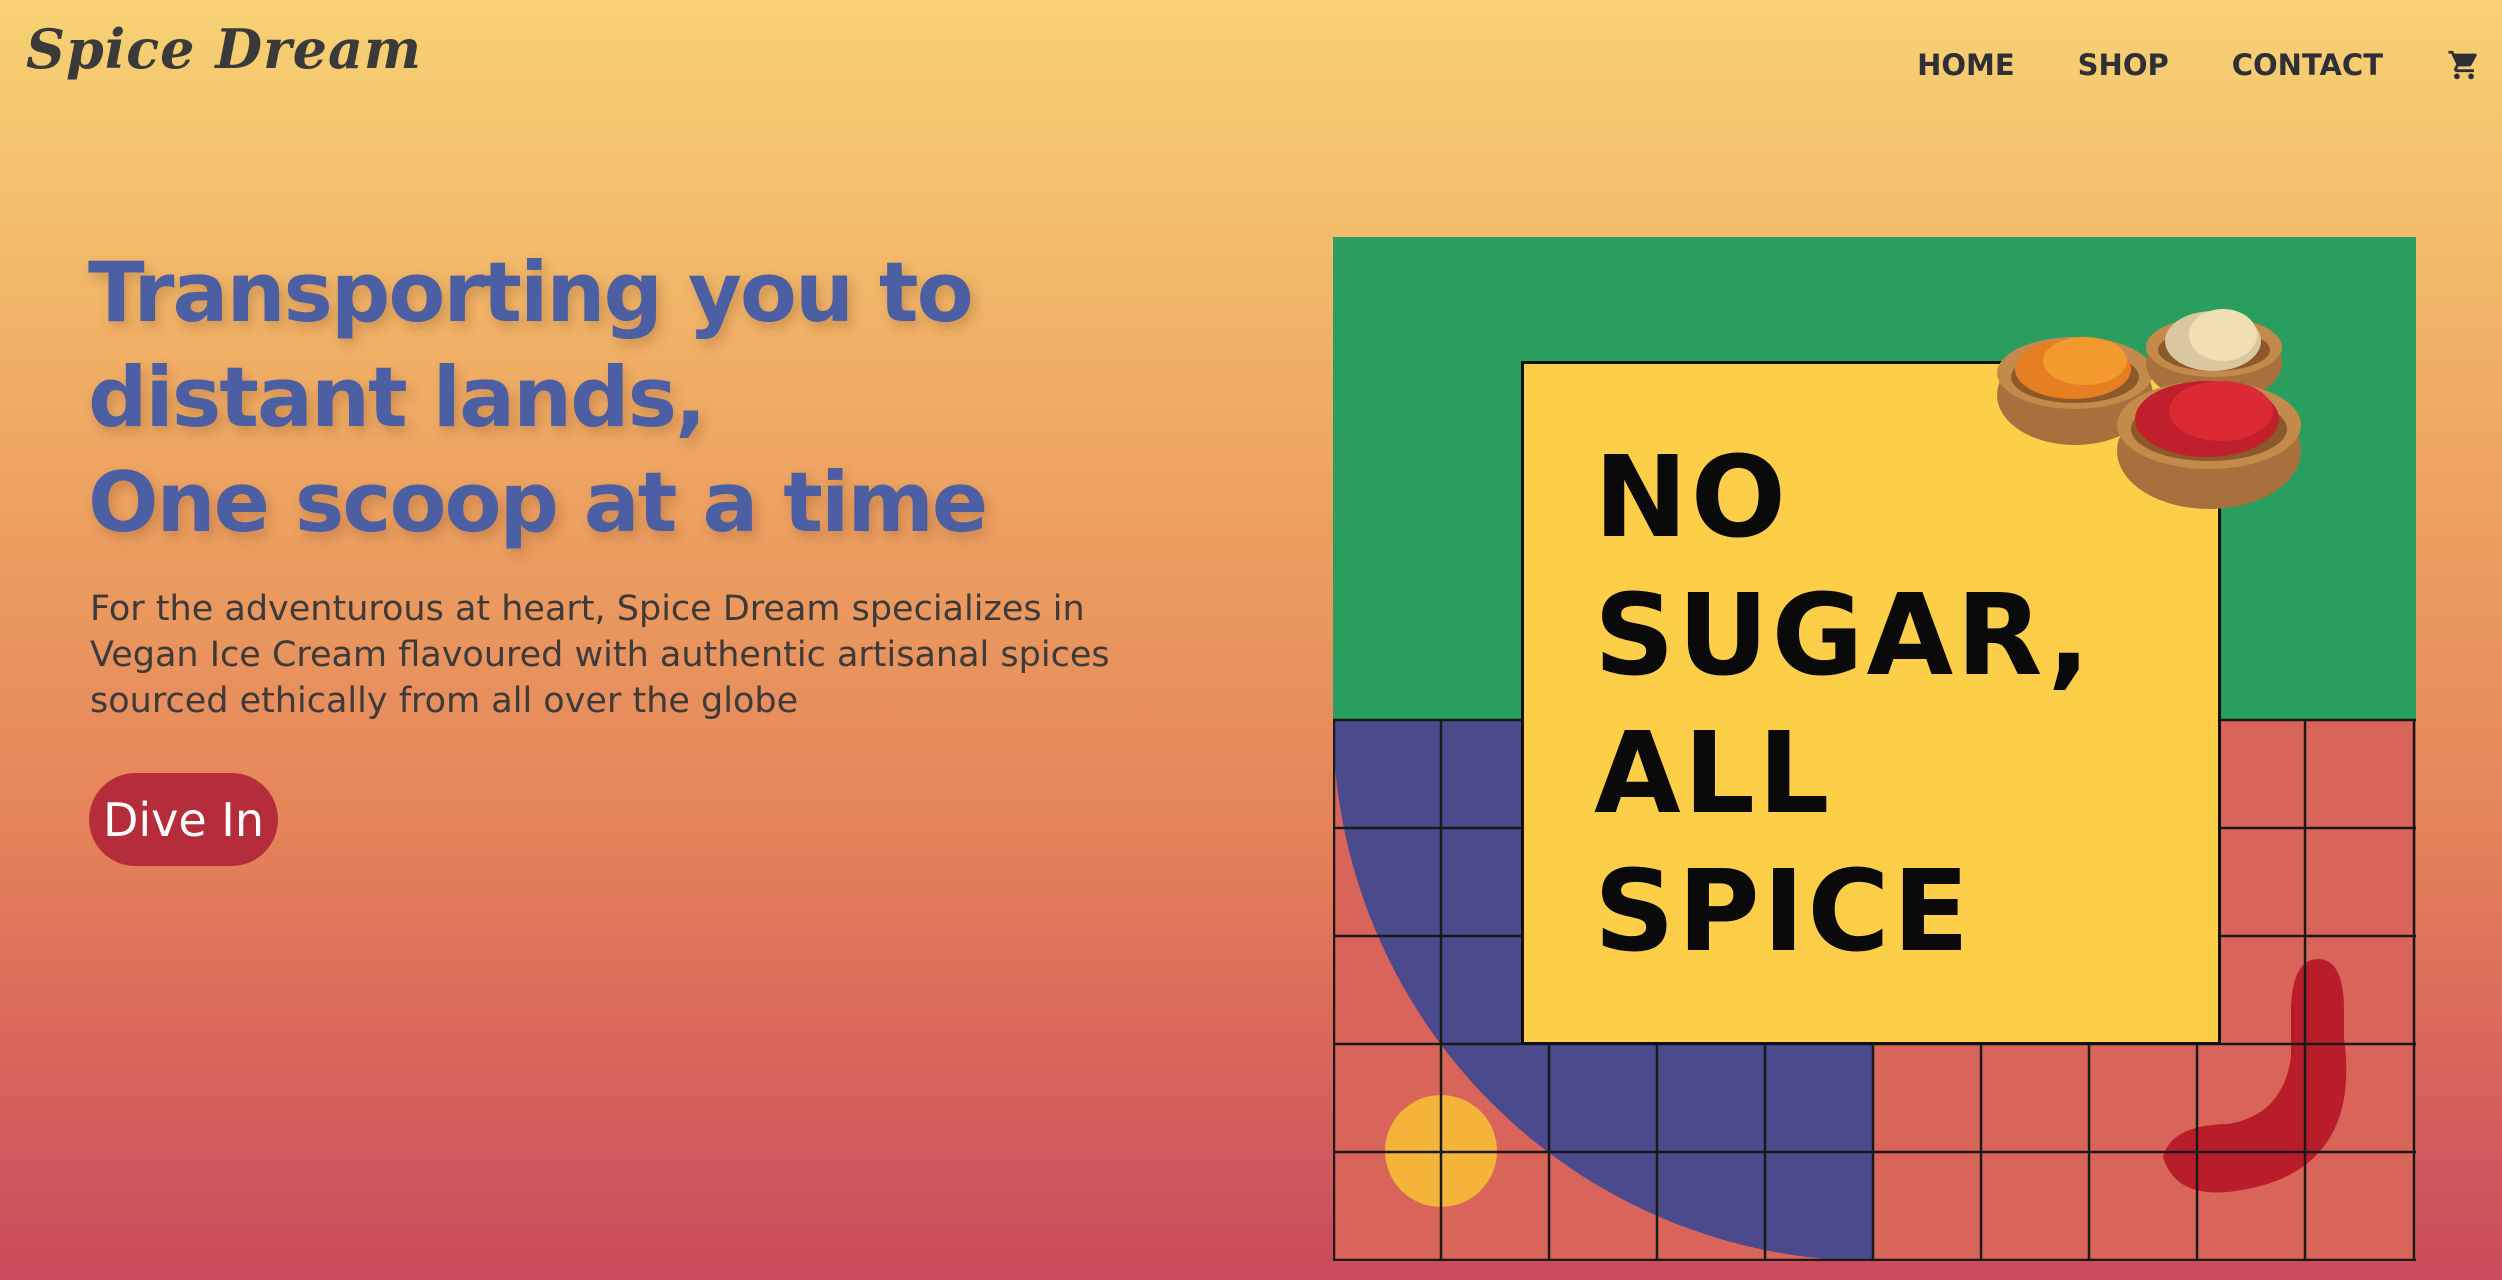 The image size is (2502, 1280). What do you see at coordinates (1783, 912) in the screenshot?
I see `slogan-line: SPICE` at bounding box center [1783, 912].